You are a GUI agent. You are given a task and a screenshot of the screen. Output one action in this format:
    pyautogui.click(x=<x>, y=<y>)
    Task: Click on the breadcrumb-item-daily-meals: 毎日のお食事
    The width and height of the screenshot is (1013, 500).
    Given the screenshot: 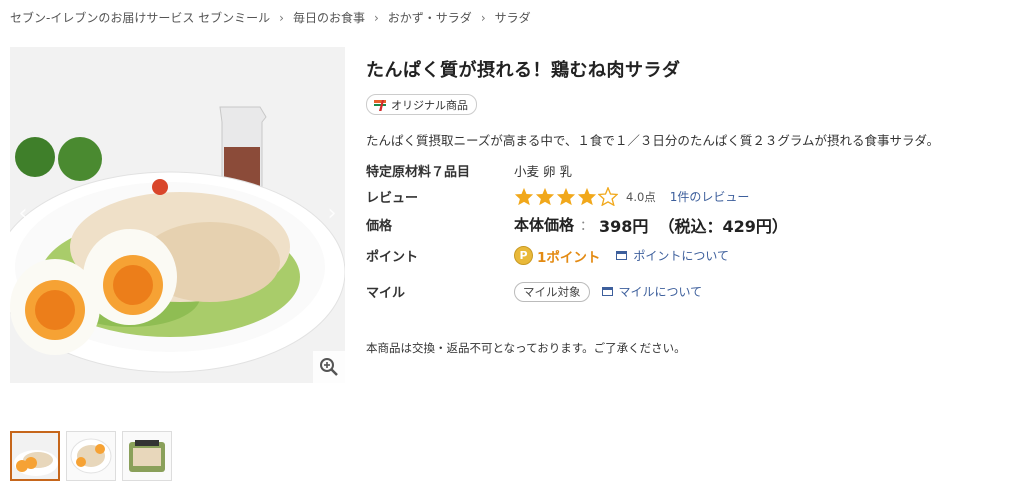 What is the action you would take?
    pyautogui.click(x=329, y=17)
    